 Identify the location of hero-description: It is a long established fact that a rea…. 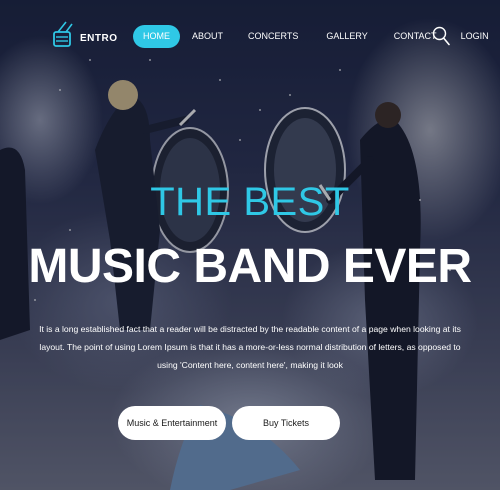
(250, 347).